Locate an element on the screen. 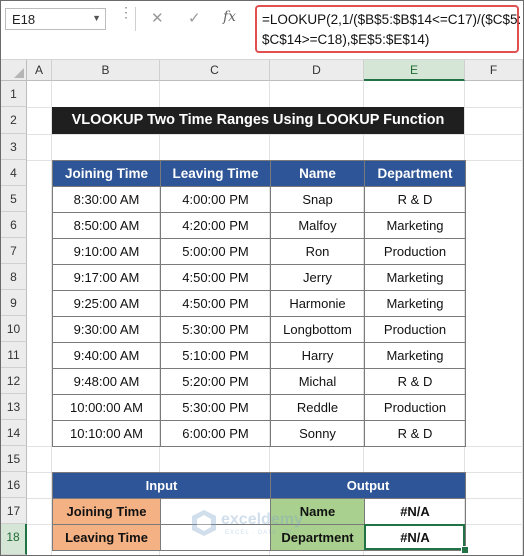 This screenshot has height=556, width=524. table-row: 10:00:00 AM 5:30:00 PM Reddle Production is located at coordinates (259, 407).